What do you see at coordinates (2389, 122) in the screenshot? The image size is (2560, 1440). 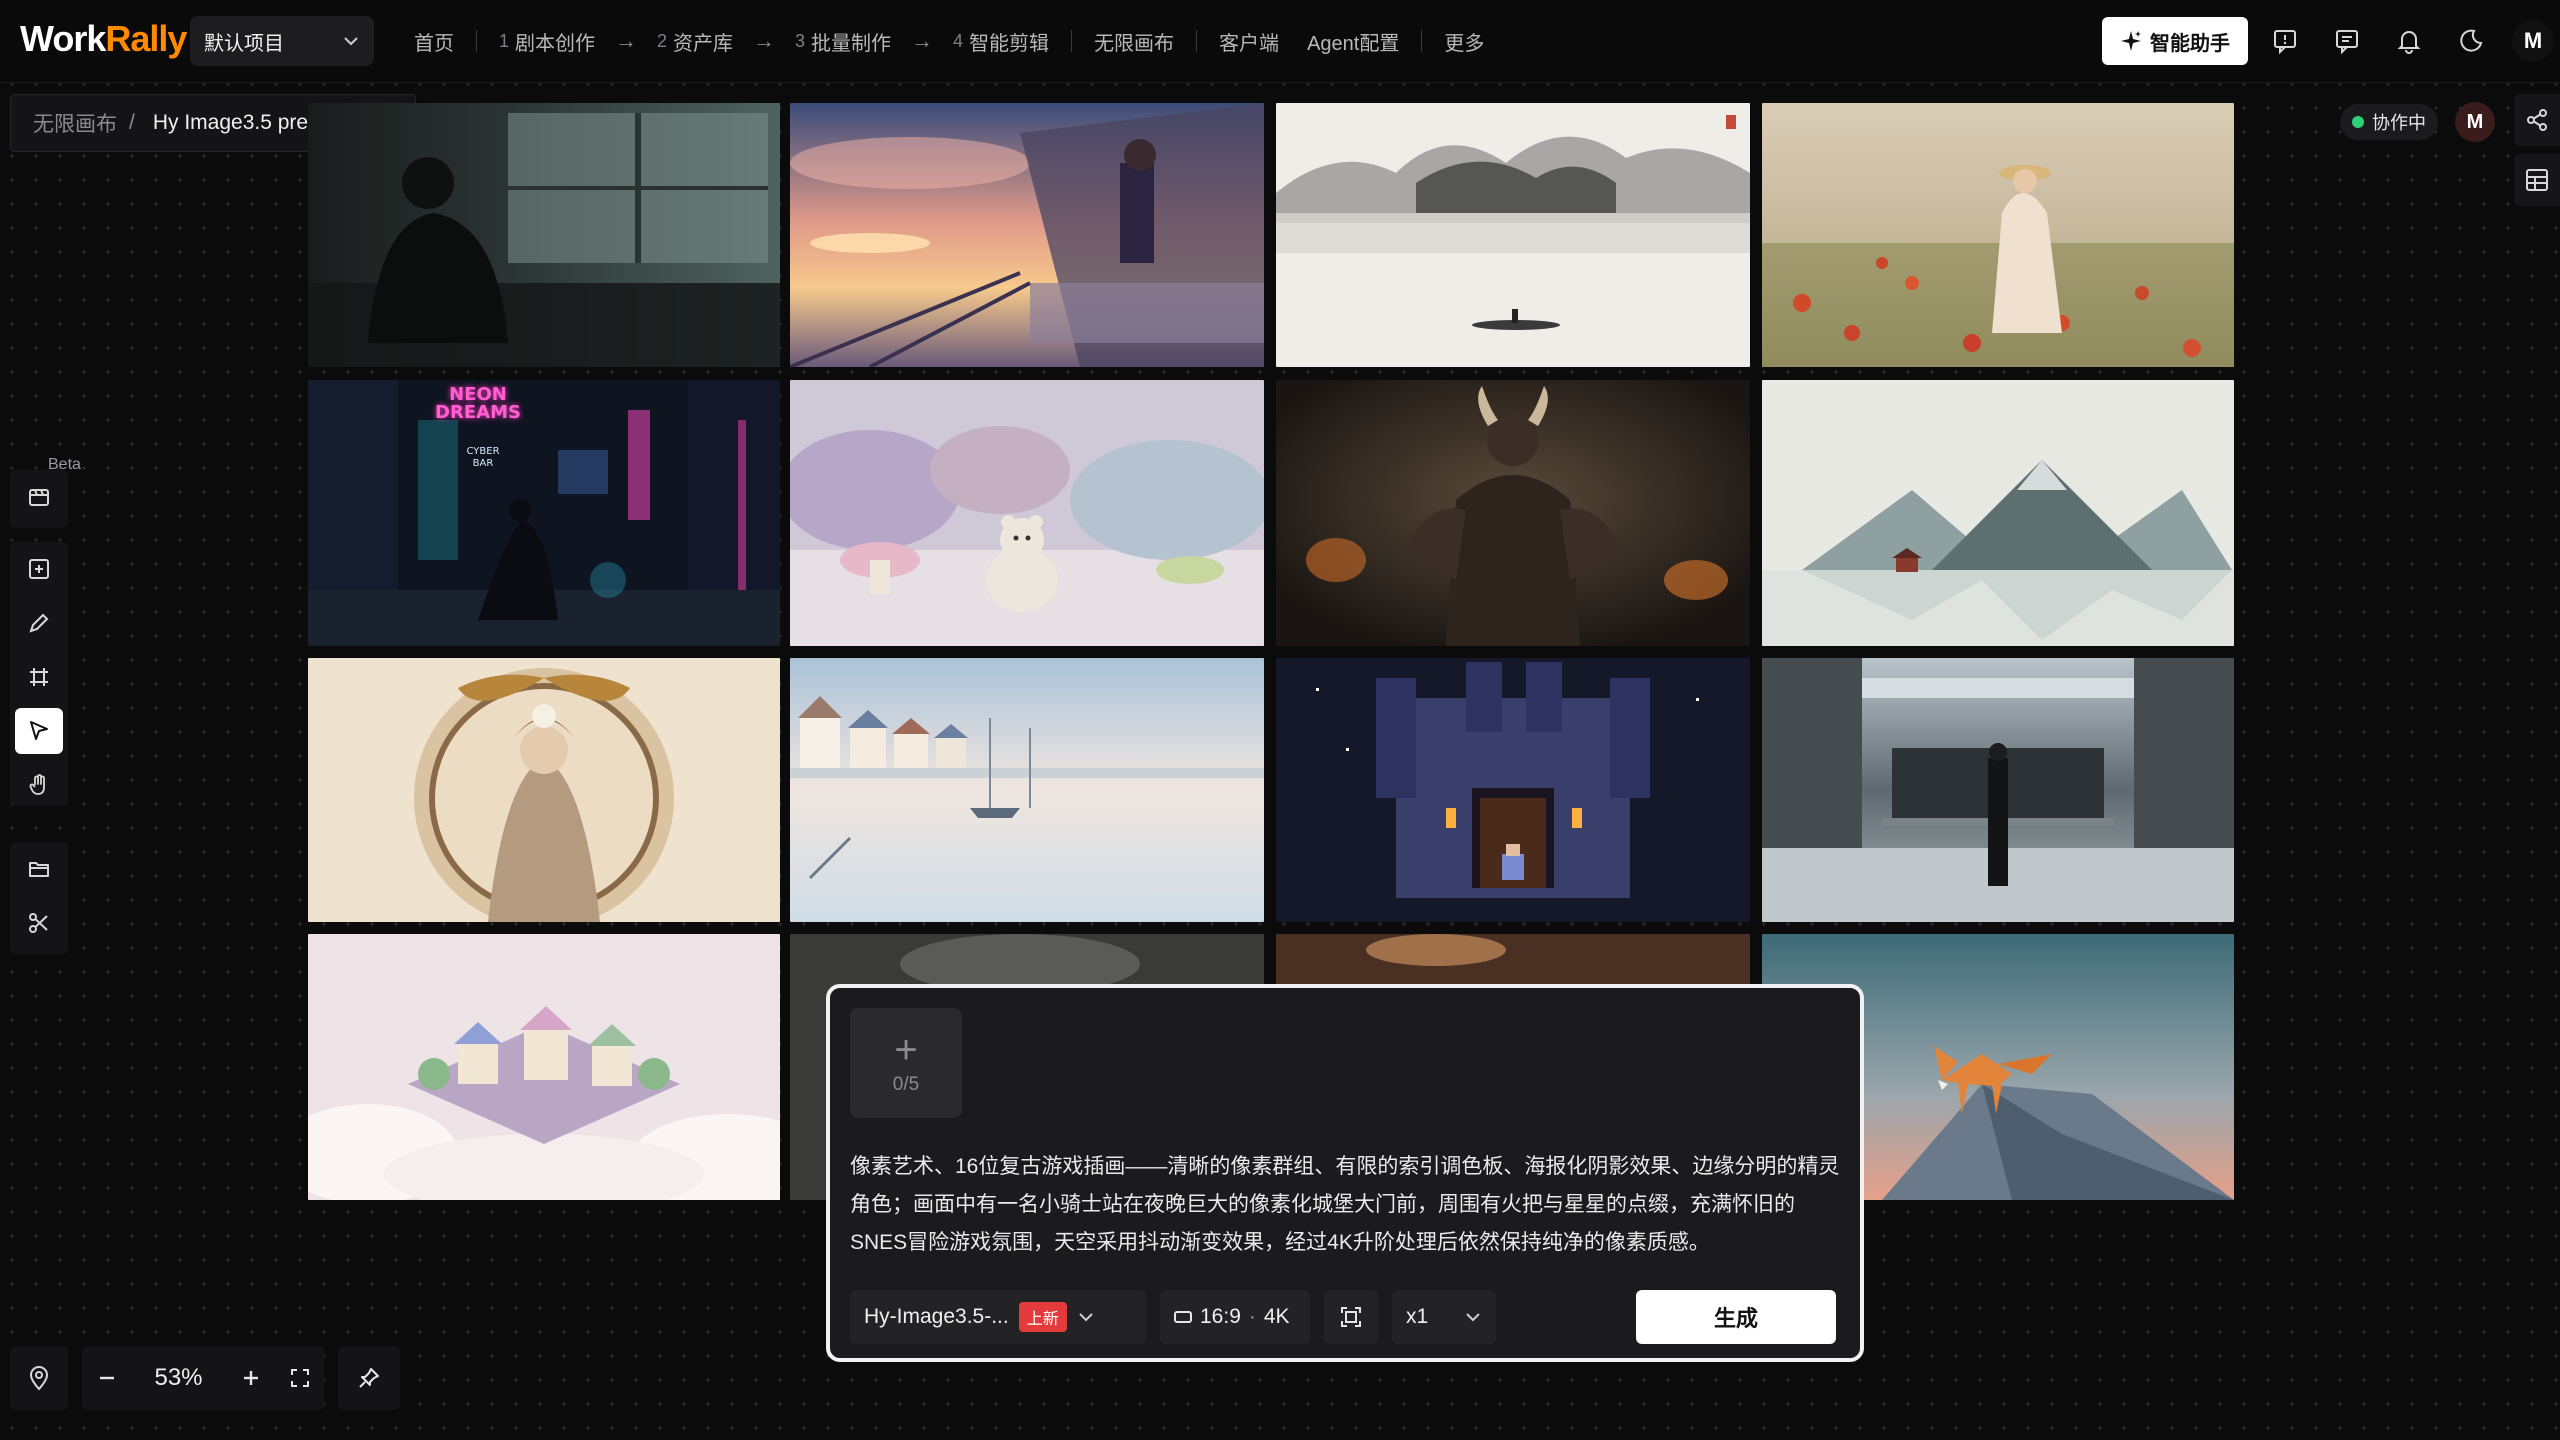 I see `collab-status: 协作中` at bounding box center [2389, 122].